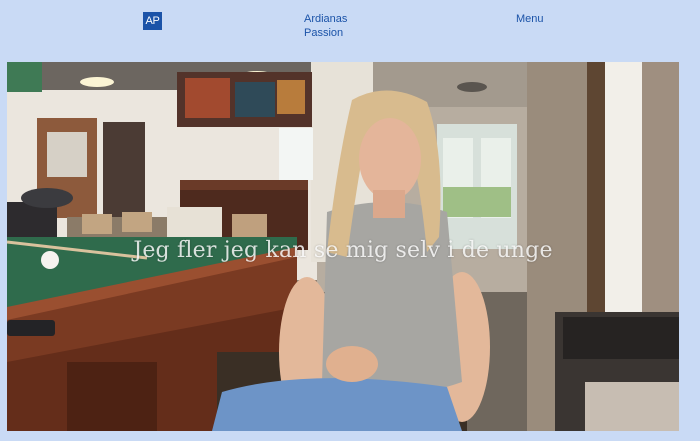 The width and height of the screenshot is (700, 441). I want to click on menu-button: Menu, so click(530, 19).